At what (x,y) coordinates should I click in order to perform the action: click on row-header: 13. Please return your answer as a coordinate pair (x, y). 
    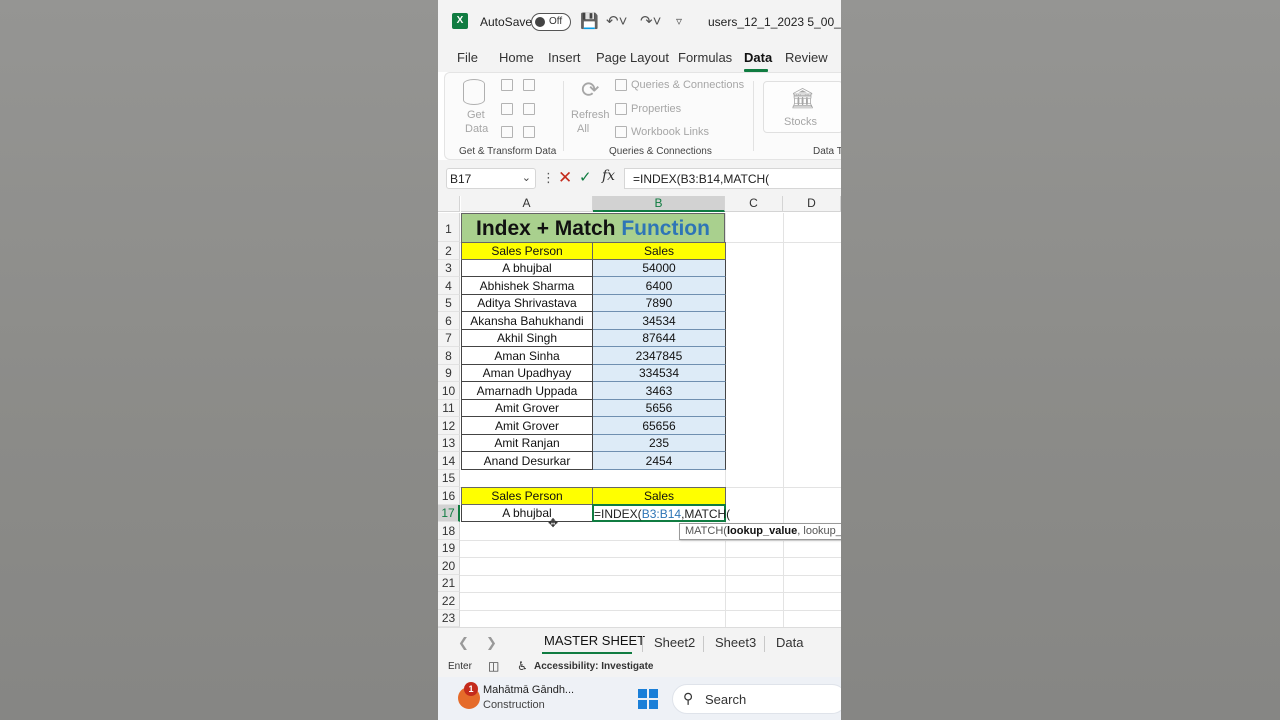
    Looking at the image, I should click on (449, 443).